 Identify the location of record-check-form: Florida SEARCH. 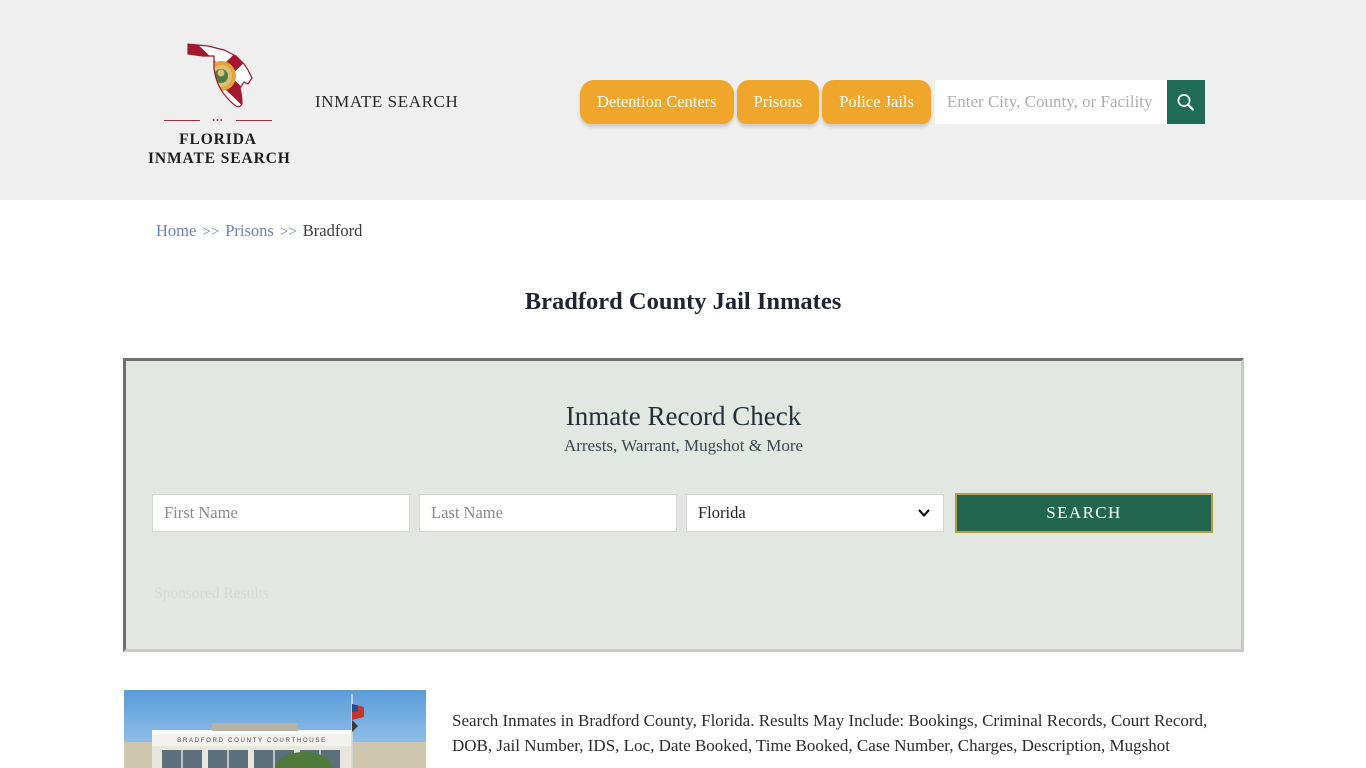
(682, 513).